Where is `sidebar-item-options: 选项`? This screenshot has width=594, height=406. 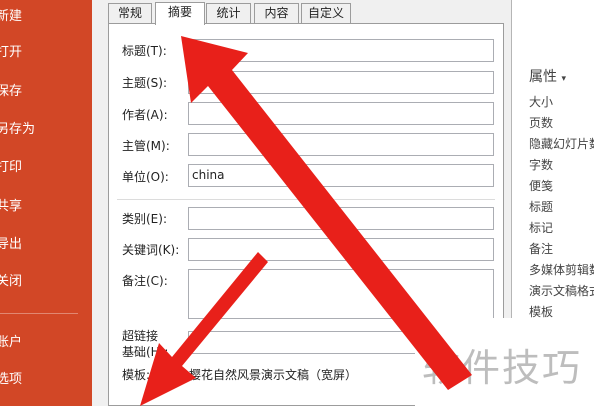
sidebar-item-options: 选项 is located at coordinates (46, 380).